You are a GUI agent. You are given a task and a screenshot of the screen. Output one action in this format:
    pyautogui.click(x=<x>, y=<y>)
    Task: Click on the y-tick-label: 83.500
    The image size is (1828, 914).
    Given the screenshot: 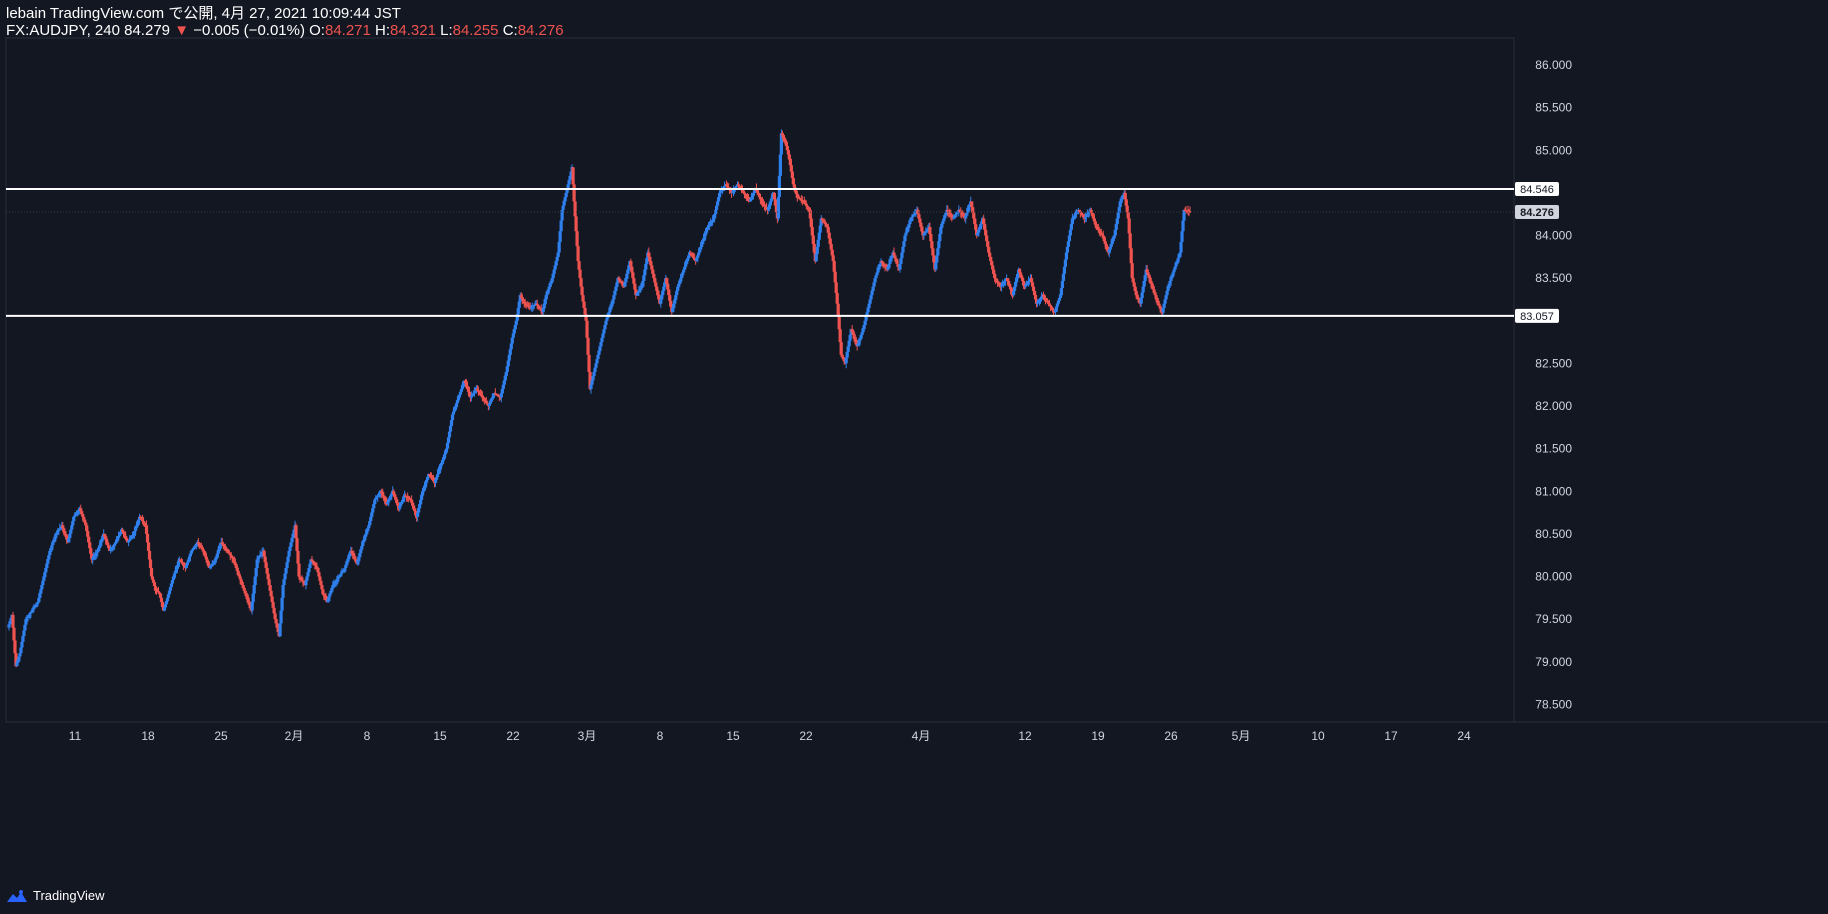 What is the action you would take?
    pyautogui.click(x=1553, y=278)
    